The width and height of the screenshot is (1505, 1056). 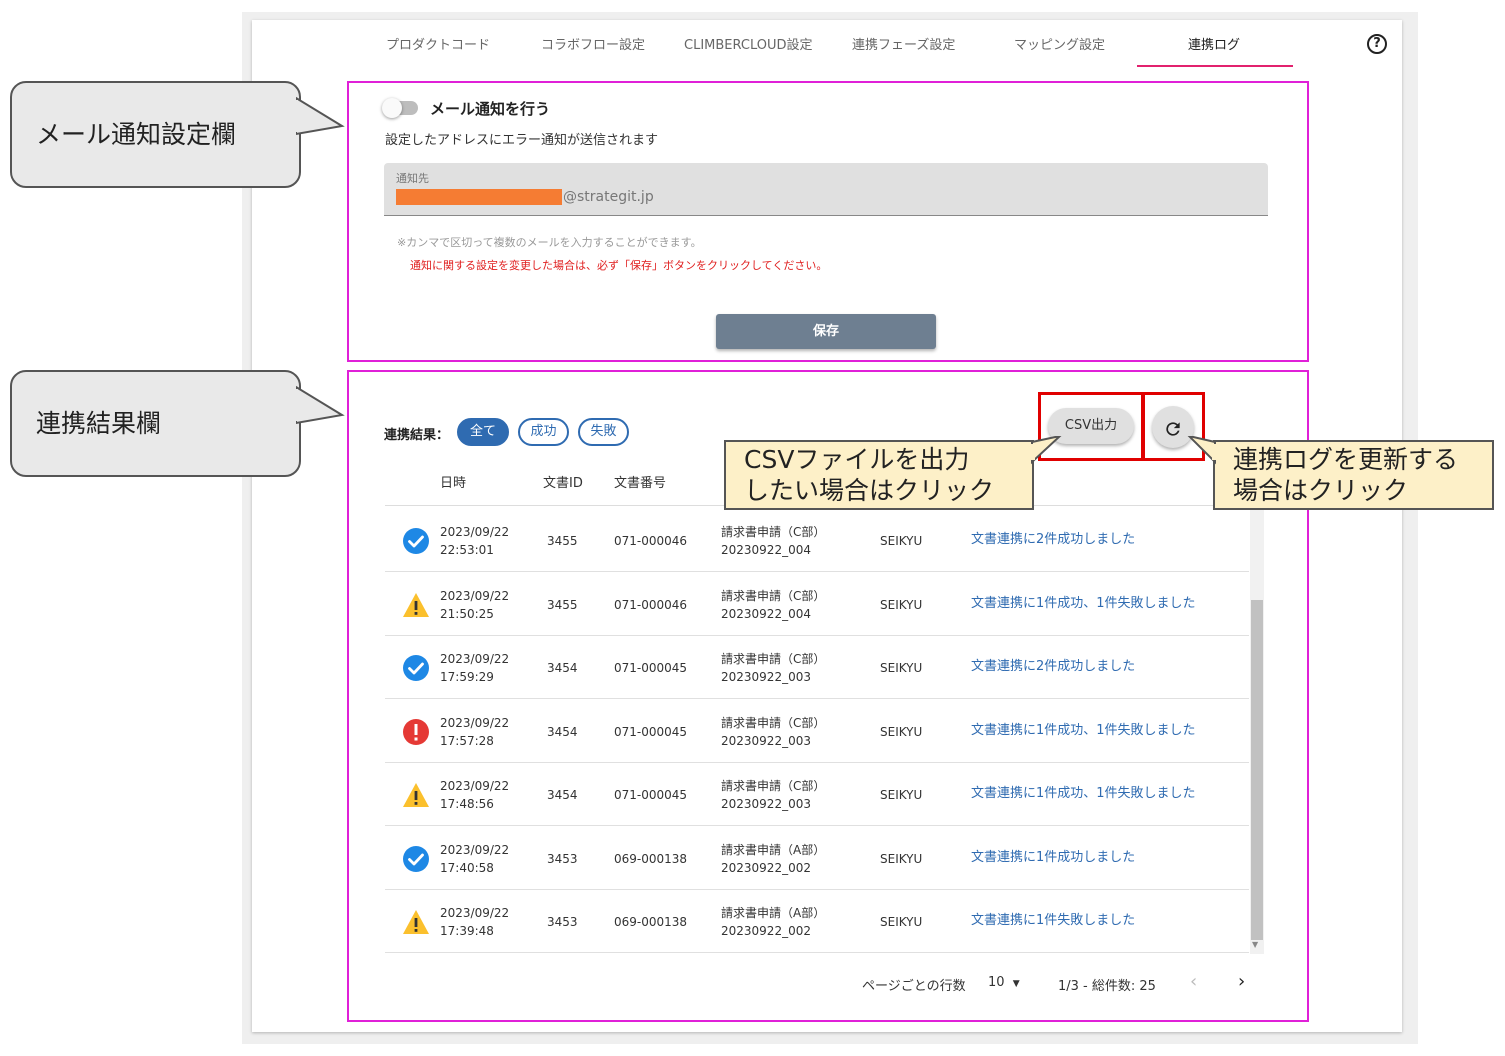 I want to click on row-time: 21:50:25, so click(x=467, y=613).